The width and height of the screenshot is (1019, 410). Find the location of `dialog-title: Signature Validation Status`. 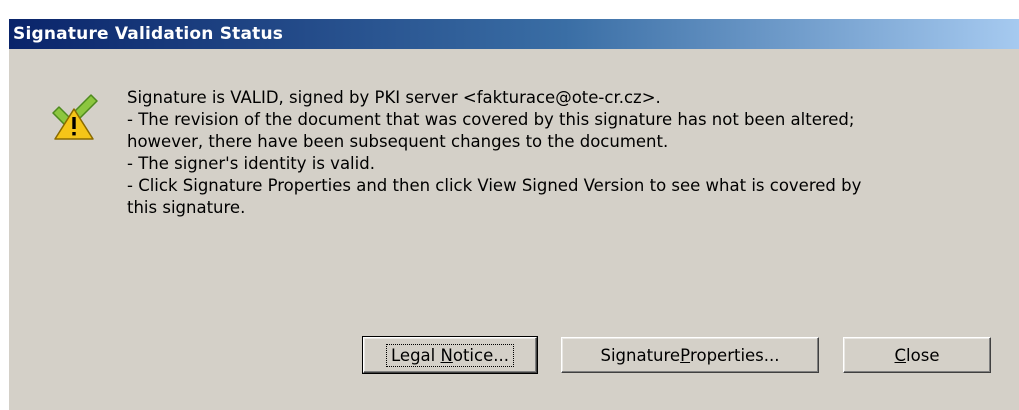

dialog-title: Signature Validation Status is located at coordinates (148, 34).